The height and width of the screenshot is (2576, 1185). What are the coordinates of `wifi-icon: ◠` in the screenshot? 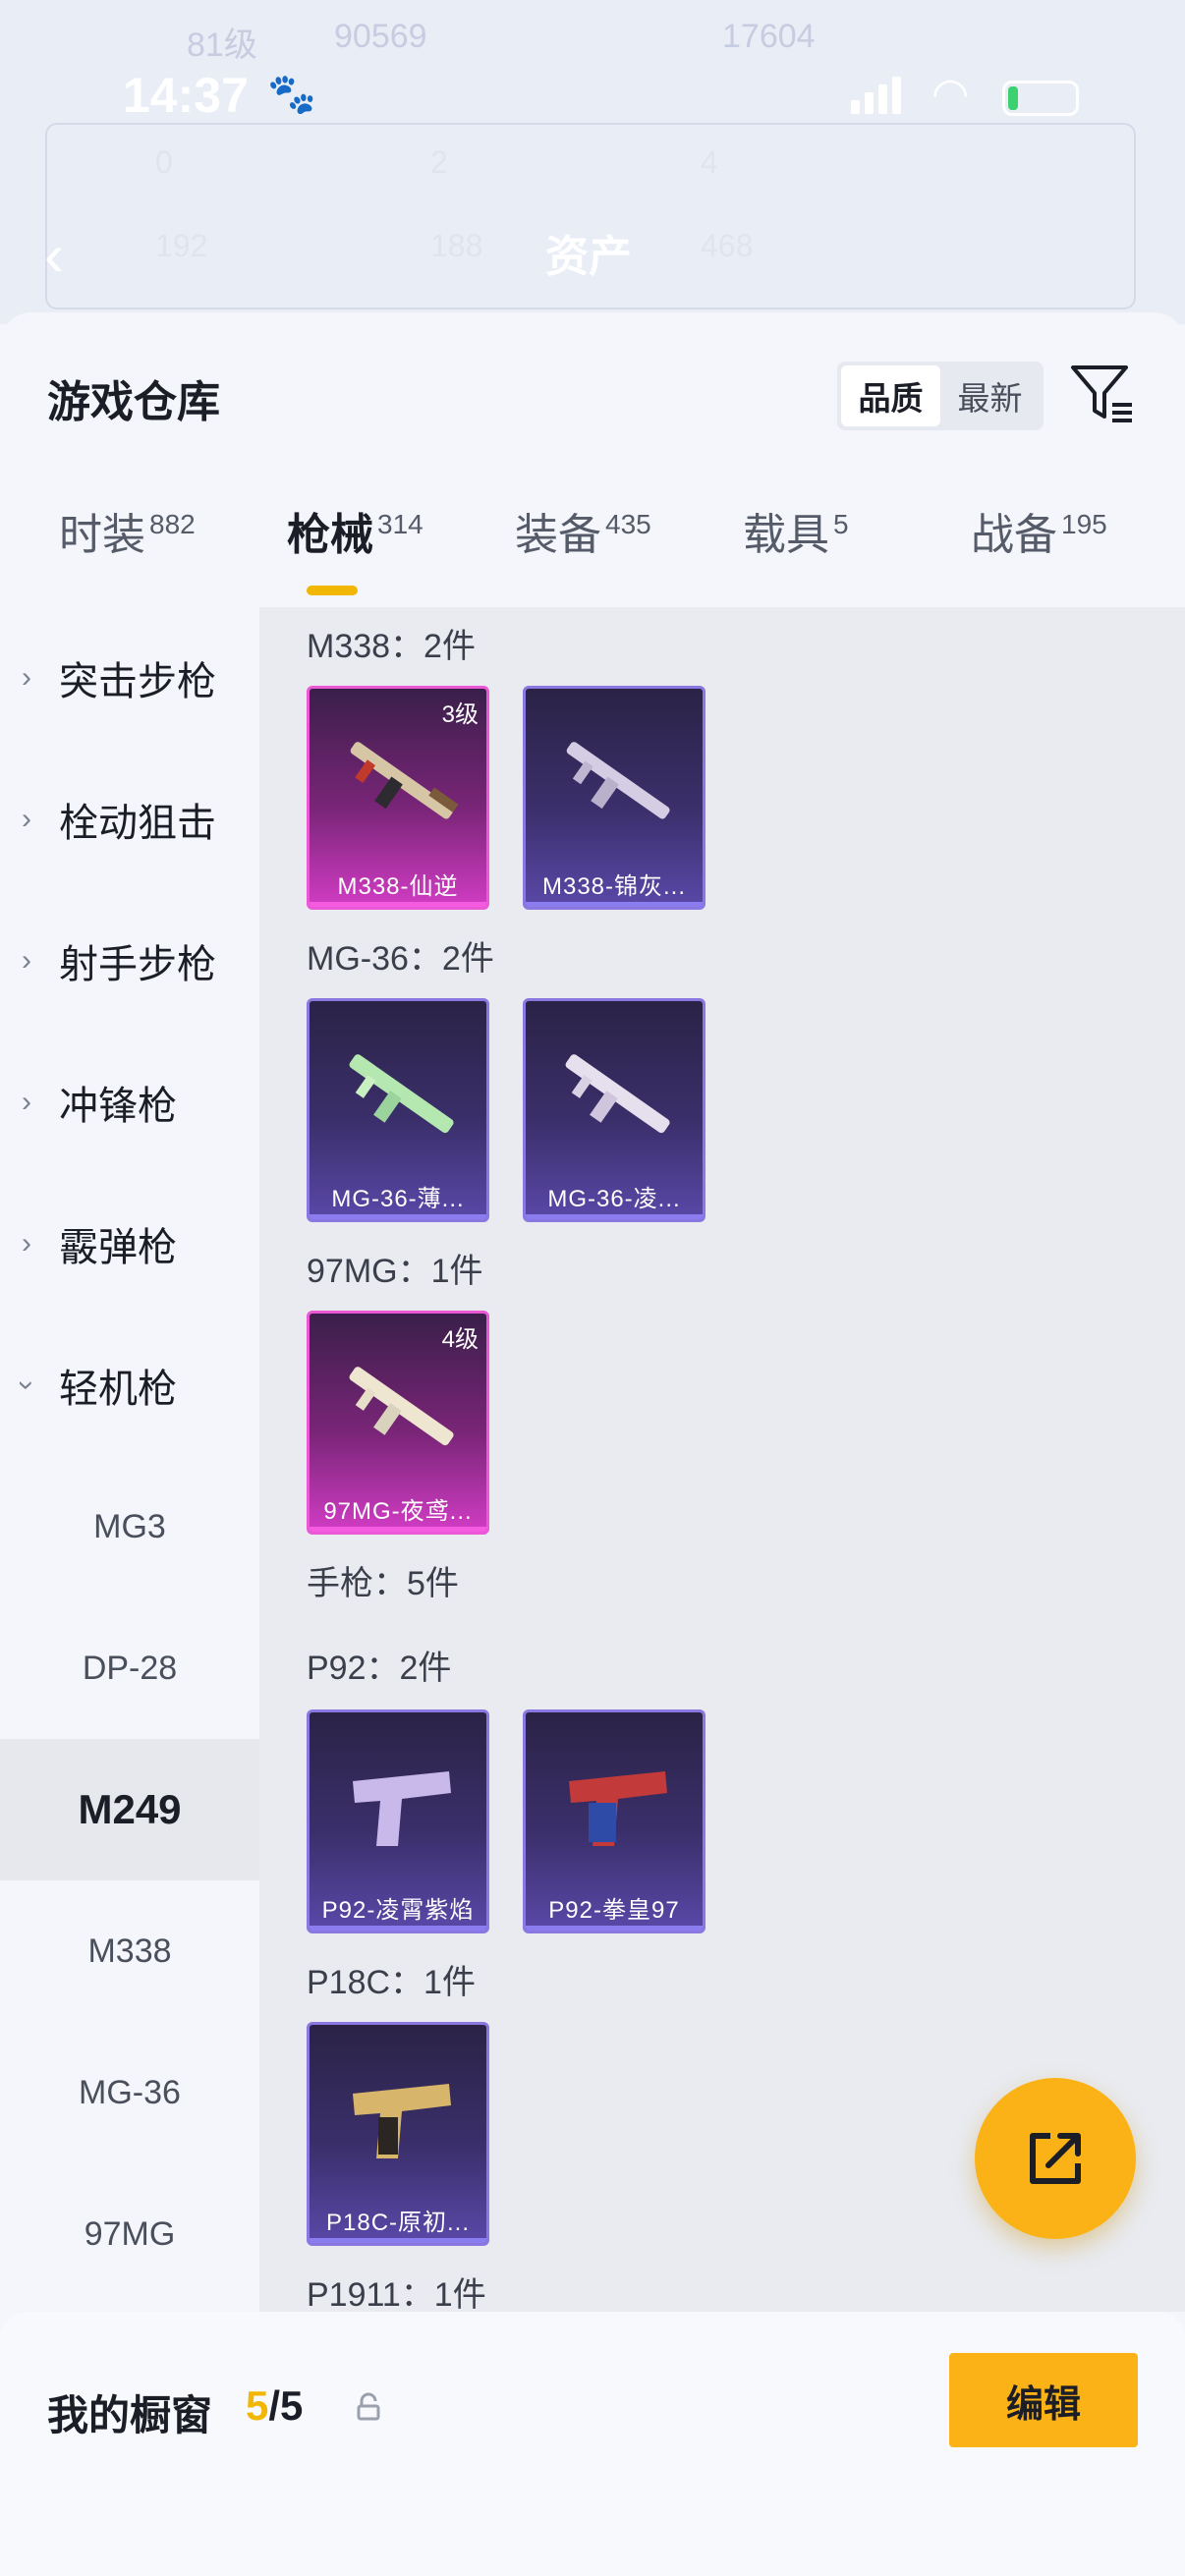 It's located at (951, 94).